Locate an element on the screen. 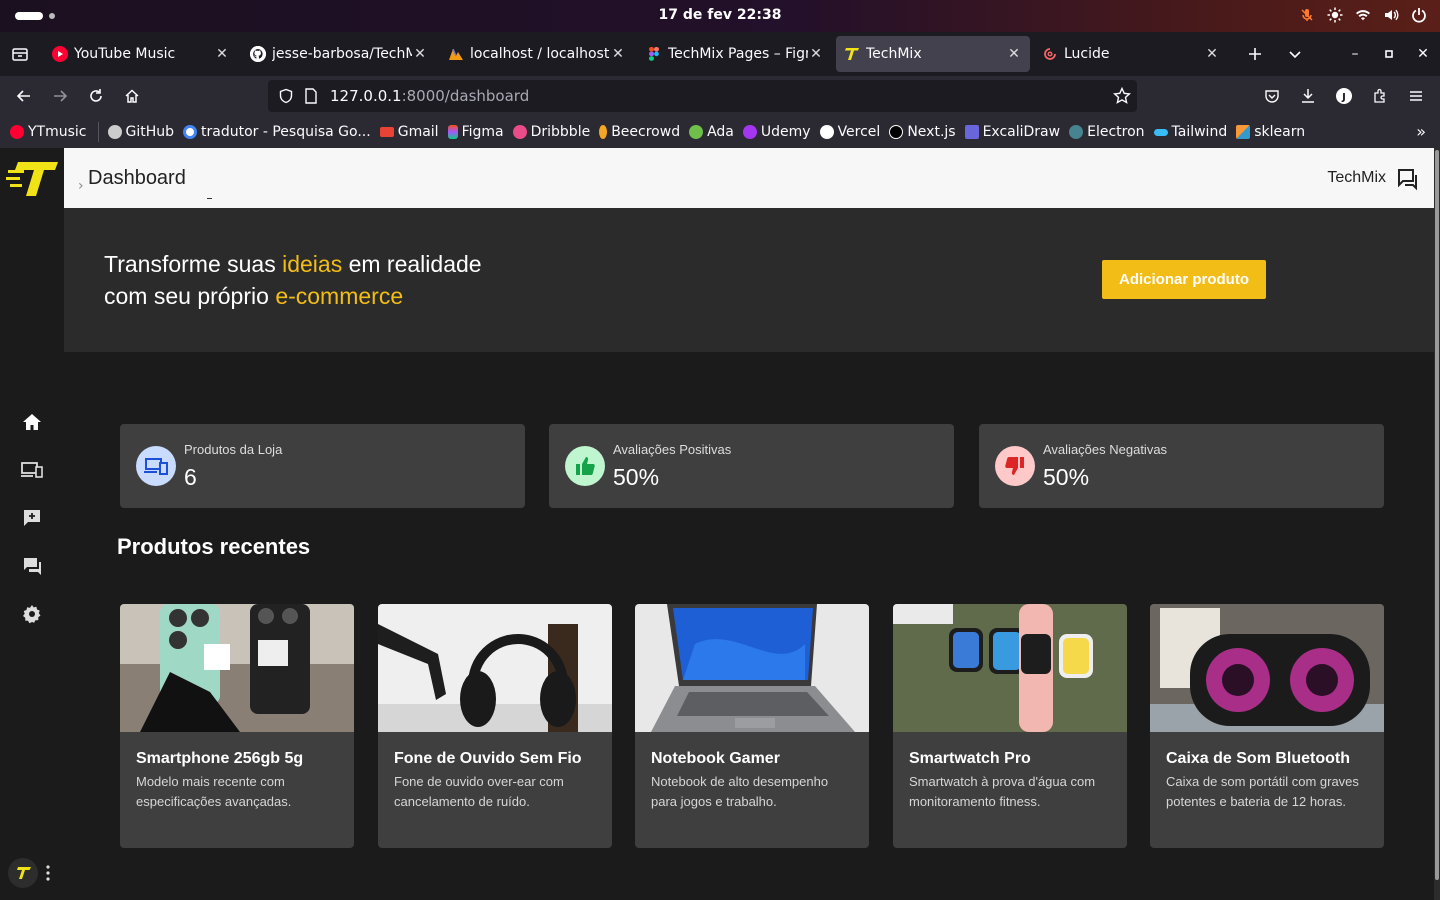  tab-localhost: localhost / localhost / ✕ is located at coordinates (537, 54).